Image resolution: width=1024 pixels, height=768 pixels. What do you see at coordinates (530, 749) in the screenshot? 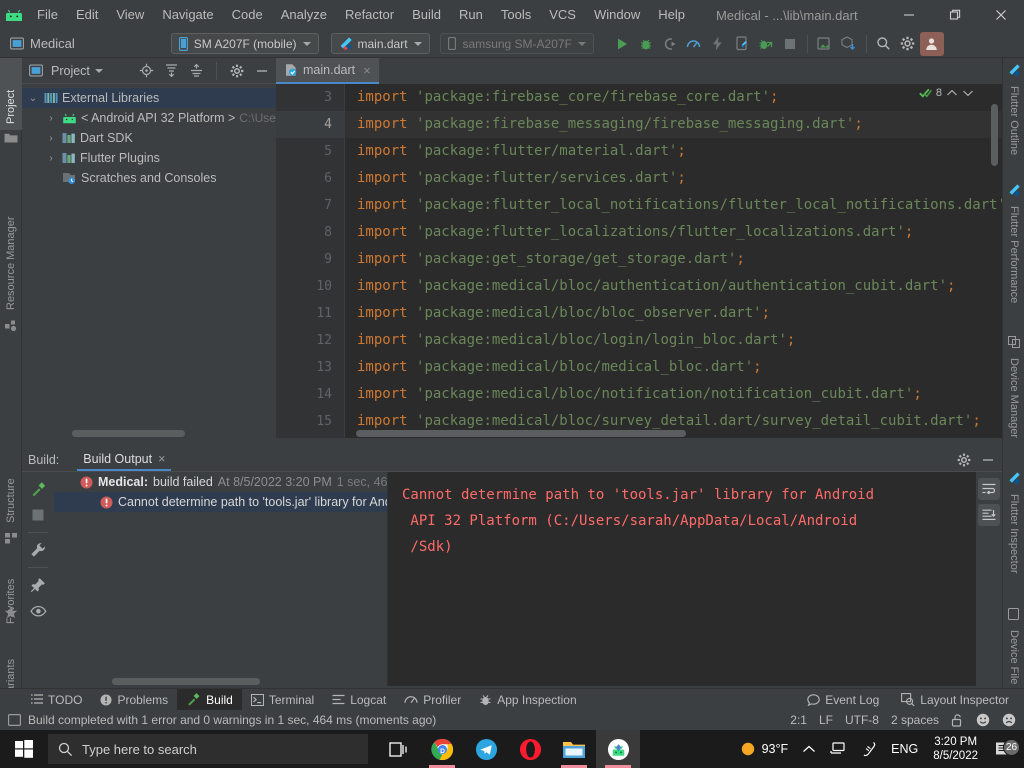
I see `opera-taskbar-icon` at bounding box center [530, 749].